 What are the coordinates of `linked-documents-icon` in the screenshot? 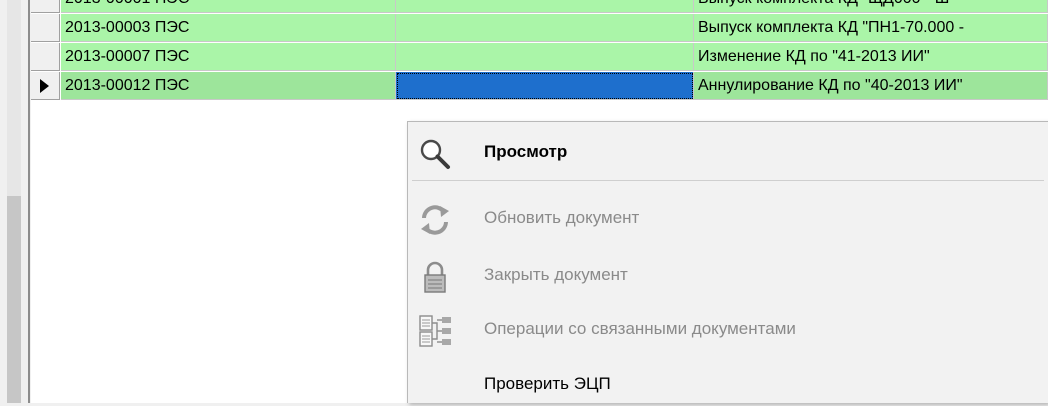 It's located at (435, 331).